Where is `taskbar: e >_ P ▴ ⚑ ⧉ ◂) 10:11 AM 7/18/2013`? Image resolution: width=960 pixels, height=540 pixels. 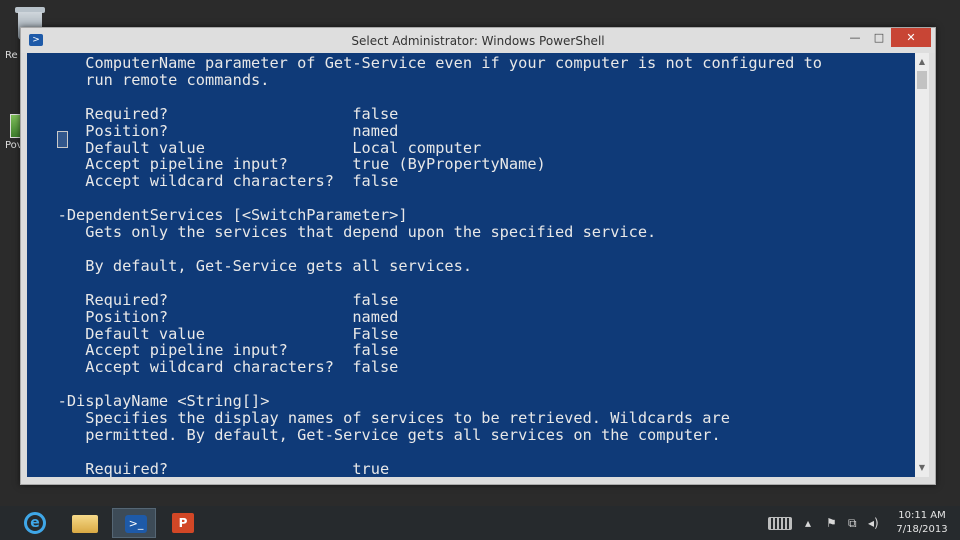 taskbar: e >_ P ▴ ⚑ ⧉ ◂) 10:11 AM 7/18/2013 is located at coordinates (480, 523).